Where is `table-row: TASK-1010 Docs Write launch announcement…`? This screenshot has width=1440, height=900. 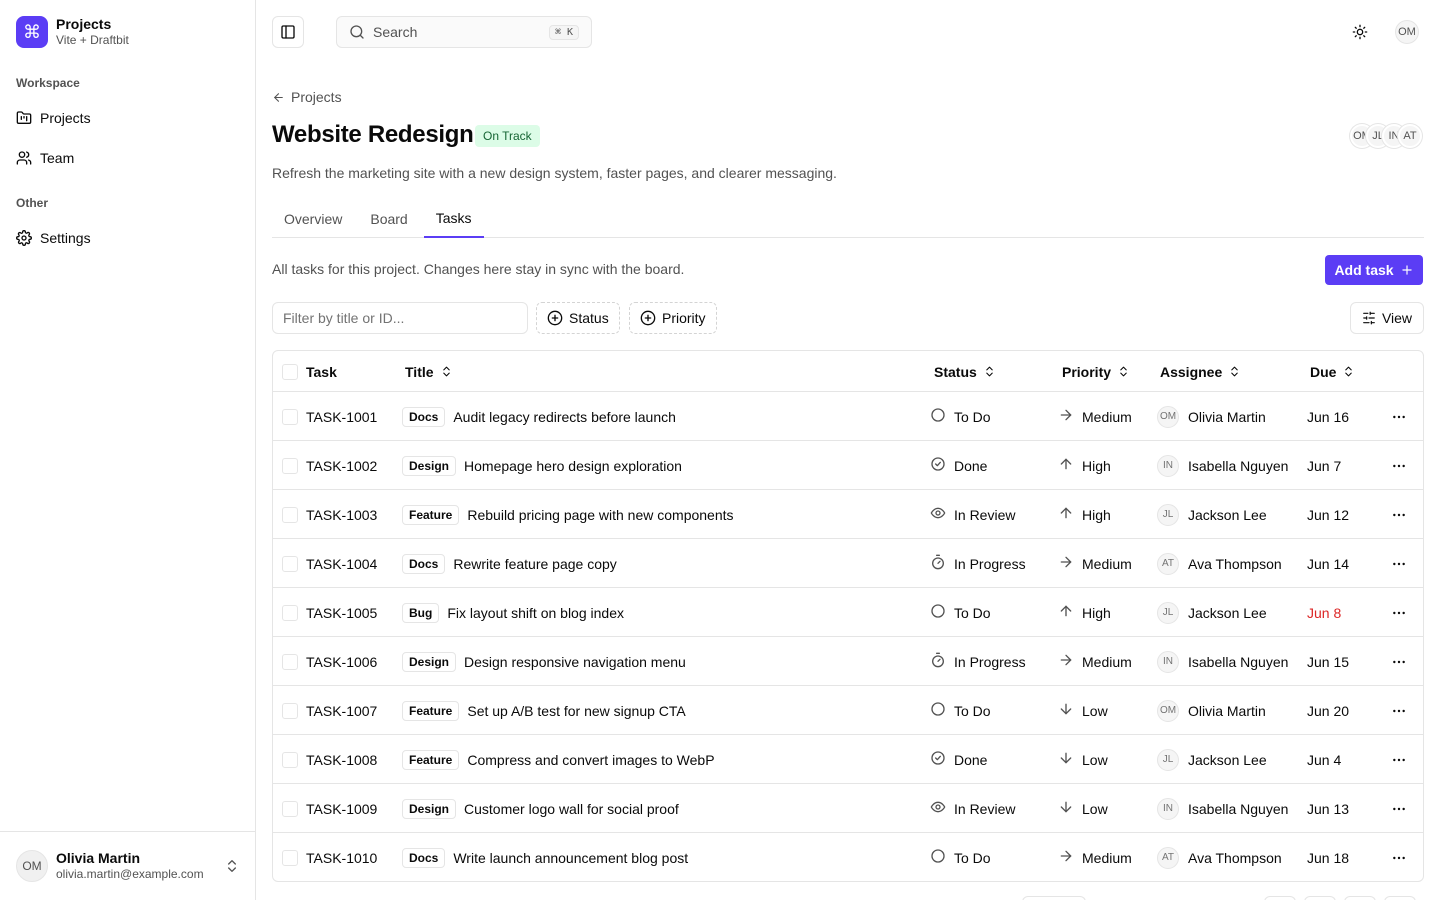
table-row: TASK-1010 Docs Write launch announcement… is located at coordinates (848, 857).